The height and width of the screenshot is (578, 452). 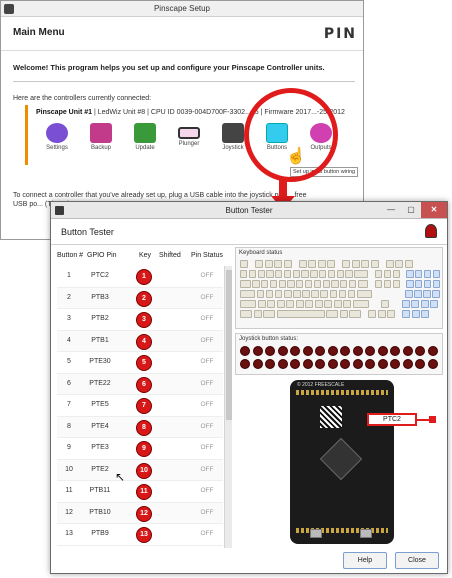 What do you see at coordinates (417, 560) in the screenshot?
I see `close-button: Close` at bounding box center [417, 560].